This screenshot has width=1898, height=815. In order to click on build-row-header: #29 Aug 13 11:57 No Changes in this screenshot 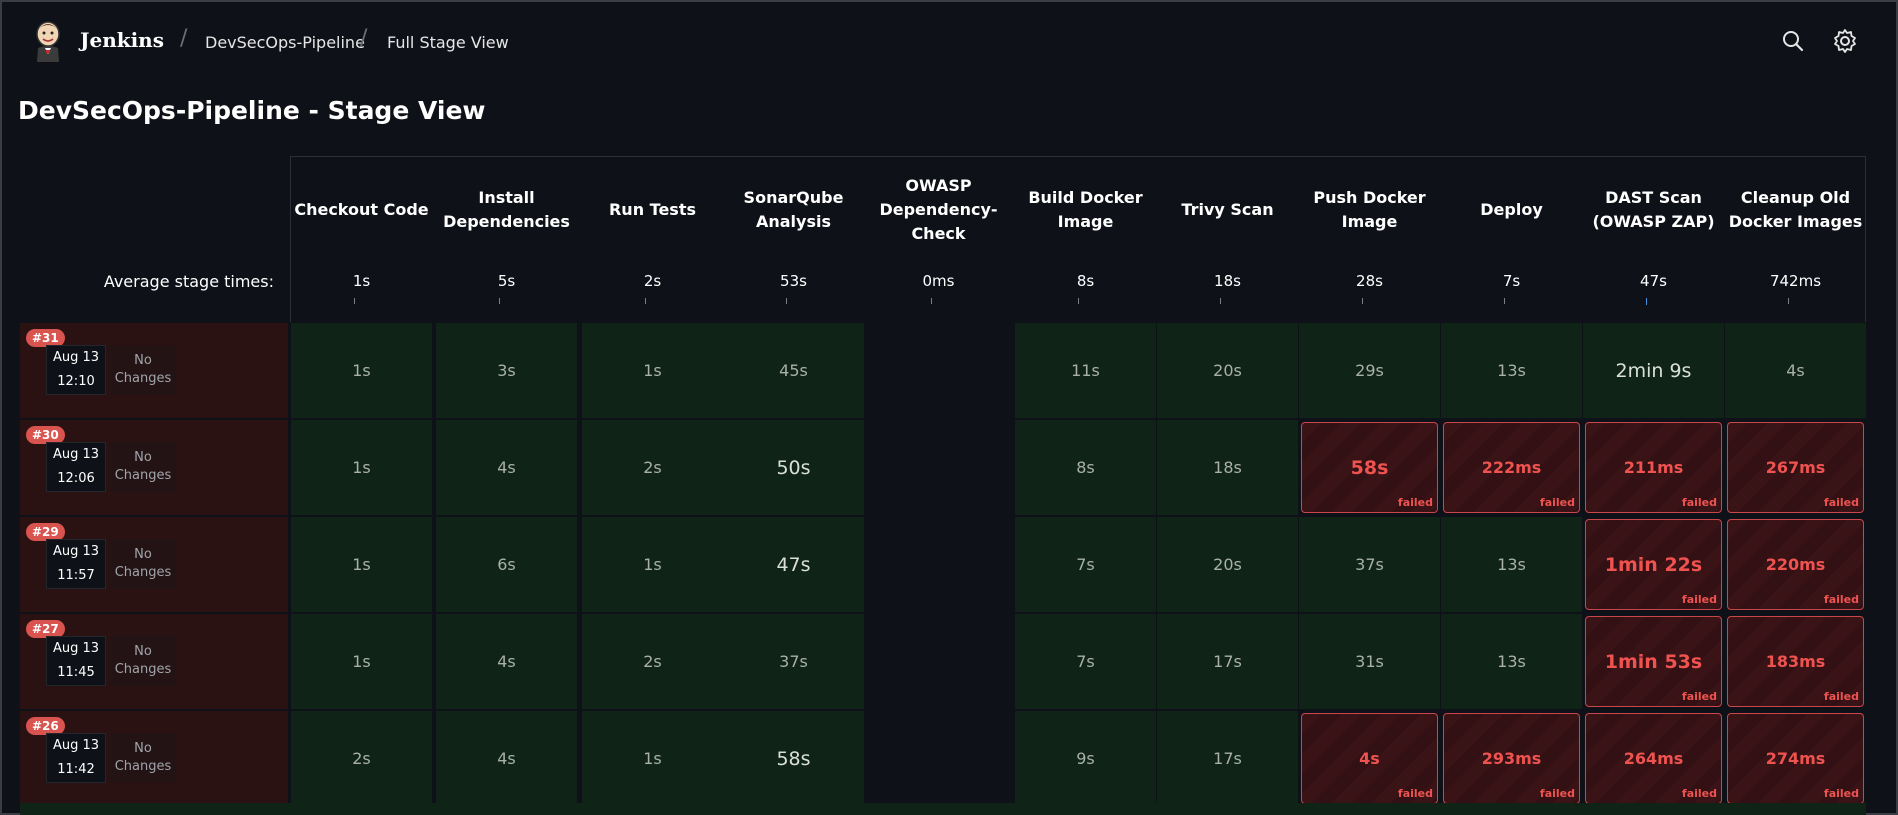, I will do `click(154, 564)`.